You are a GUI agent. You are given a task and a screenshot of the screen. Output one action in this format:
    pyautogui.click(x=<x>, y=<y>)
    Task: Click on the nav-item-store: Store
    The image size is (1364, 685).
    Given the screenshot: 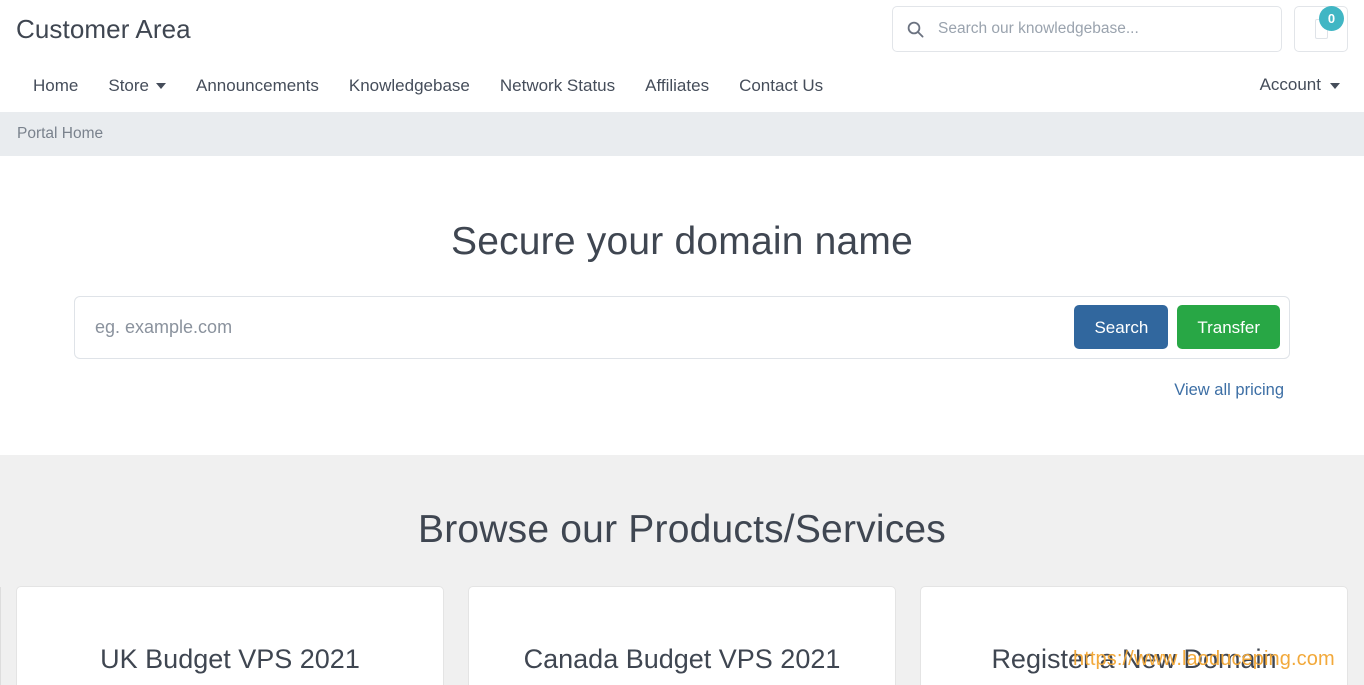 What is the action you would take?
    pyautogui.click(x=137, y=85)
    